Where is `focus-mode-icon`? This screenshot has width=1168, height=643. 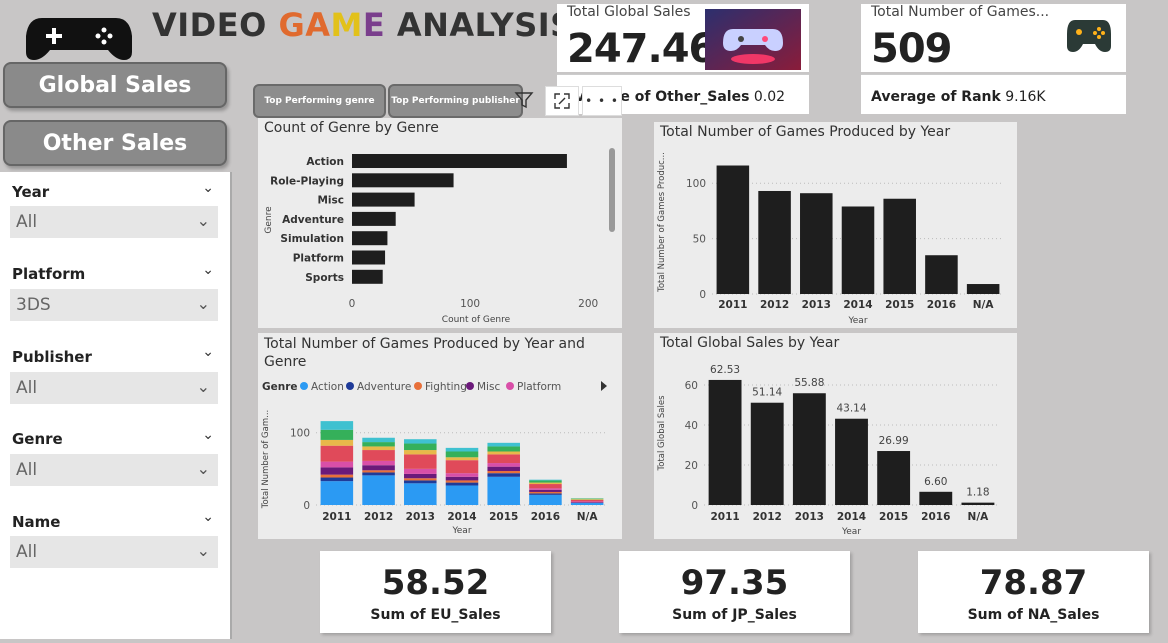
focus-mode-icon is located at coordinates (562, 101).